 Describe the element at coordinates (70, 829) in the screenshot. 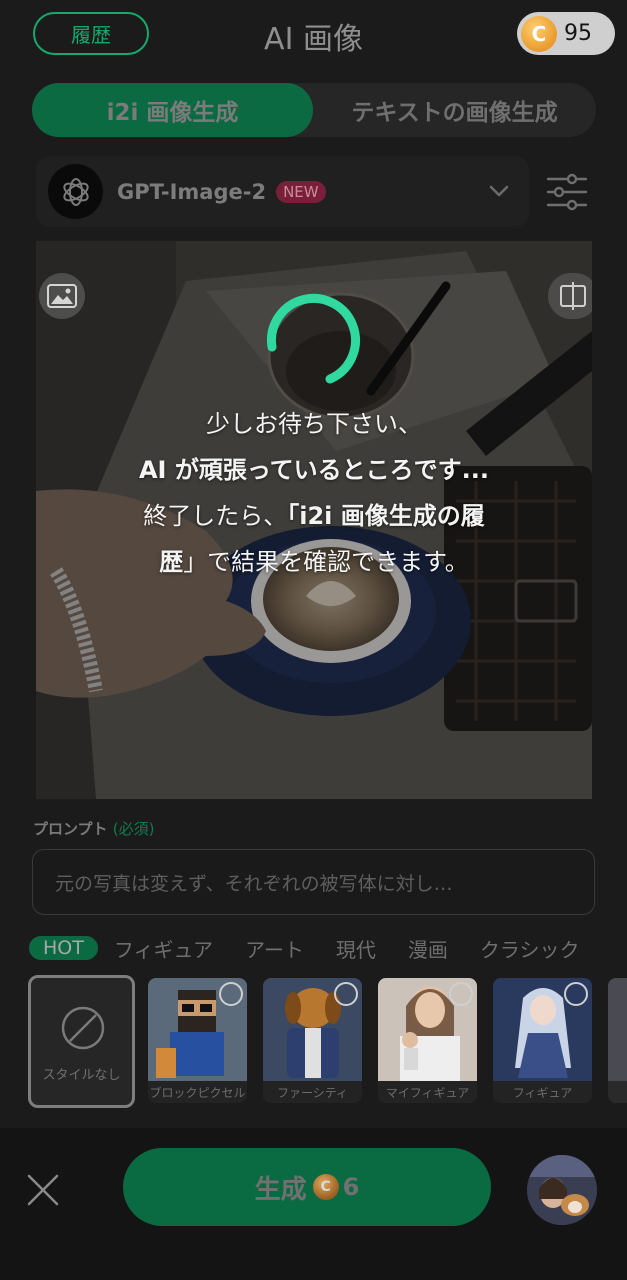

I see `prompt-label-text: プロンプト` at that location.